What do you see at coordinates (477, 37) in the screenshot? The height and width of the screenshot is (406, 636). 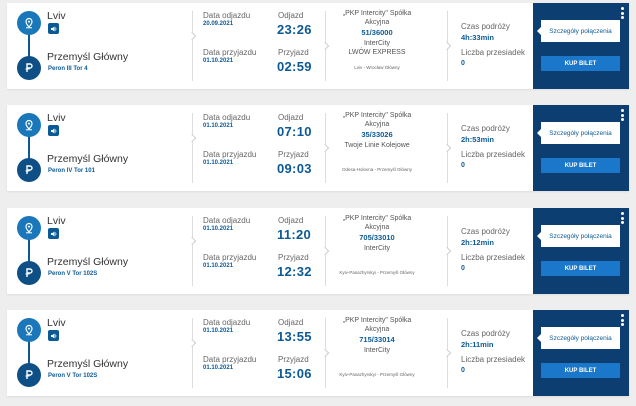 I see `duration-value: 4h:33min` at bounding box center [477, 37].